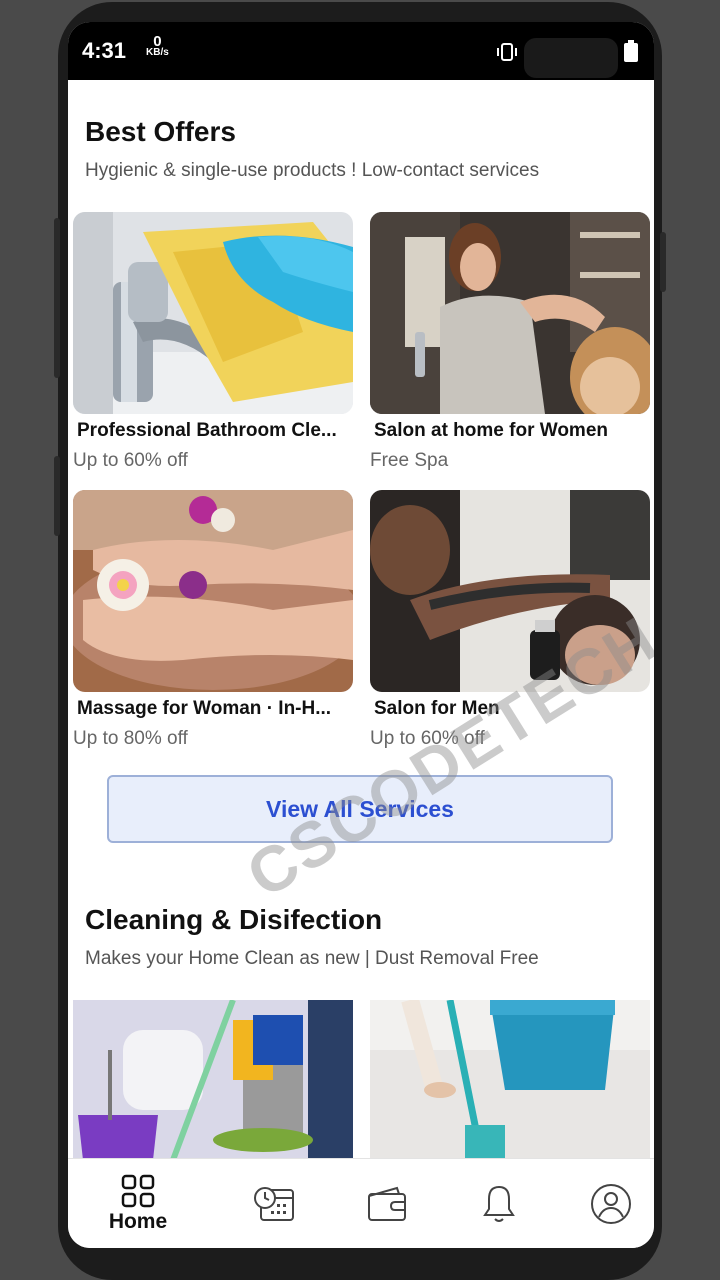 The width and height of the screenshot is (720, 1280). What do you see at coordinates (361, 51) in the screenshot?
I see `status-bar: 4:31 0 KB/s` at bounding box center [361, 51].